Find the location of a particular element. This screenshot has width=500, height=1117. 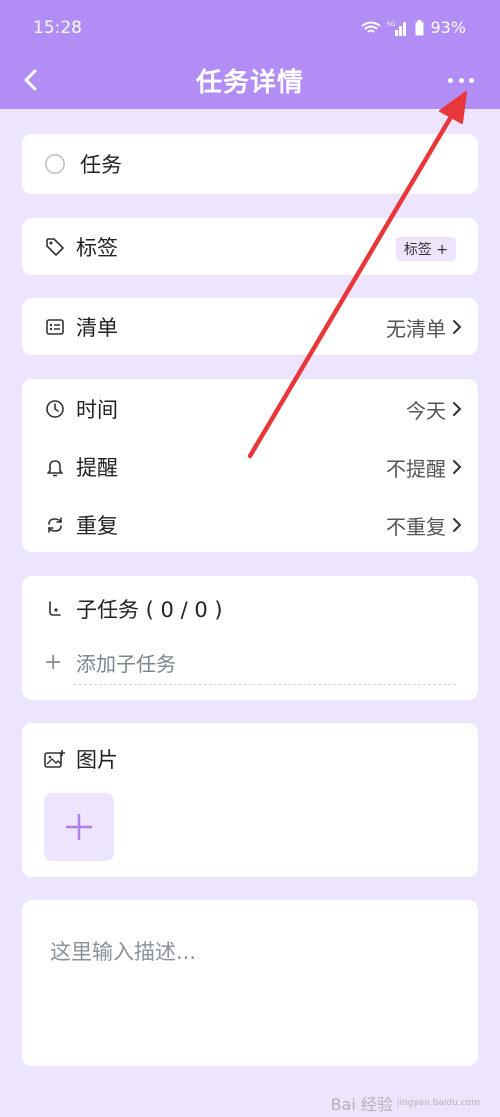

more-options-button is located at coordinates (461, 80).